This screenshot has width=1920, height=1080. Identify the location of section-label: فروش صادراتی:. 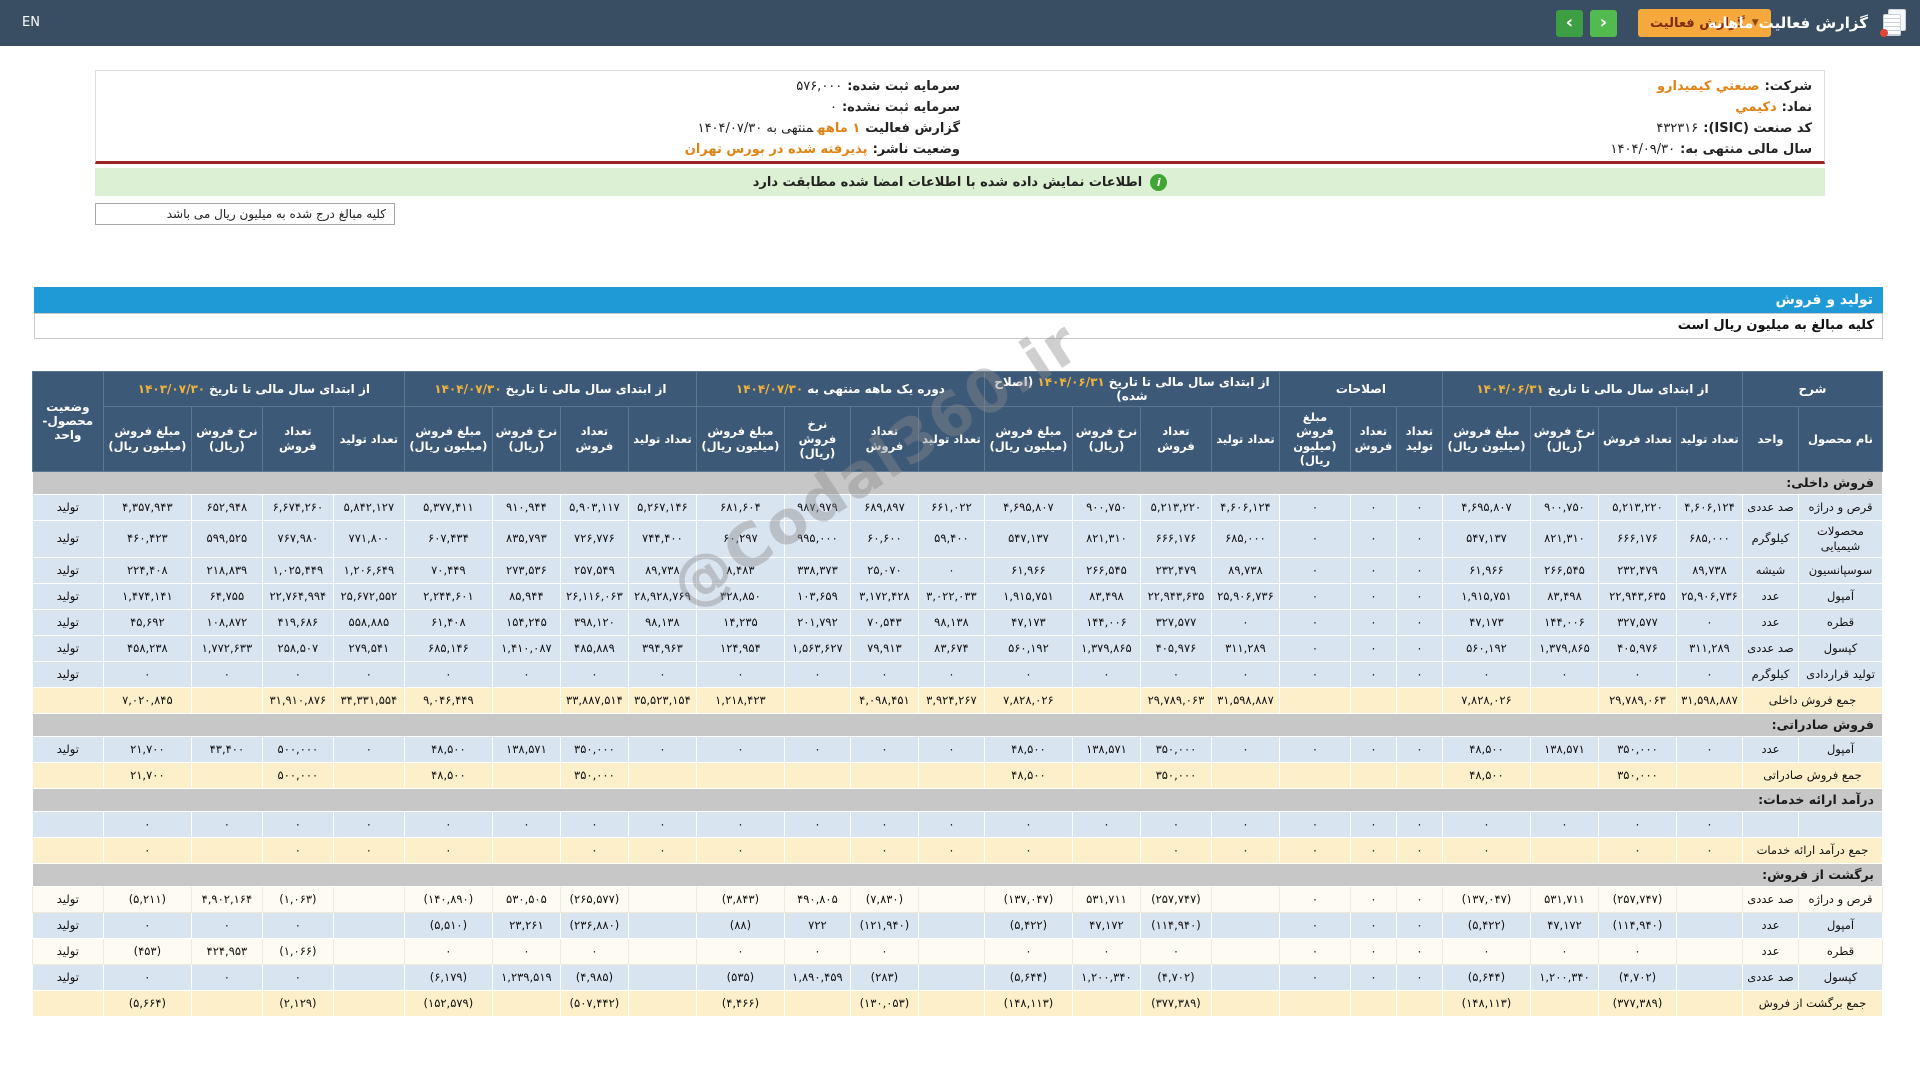
(957, 724).